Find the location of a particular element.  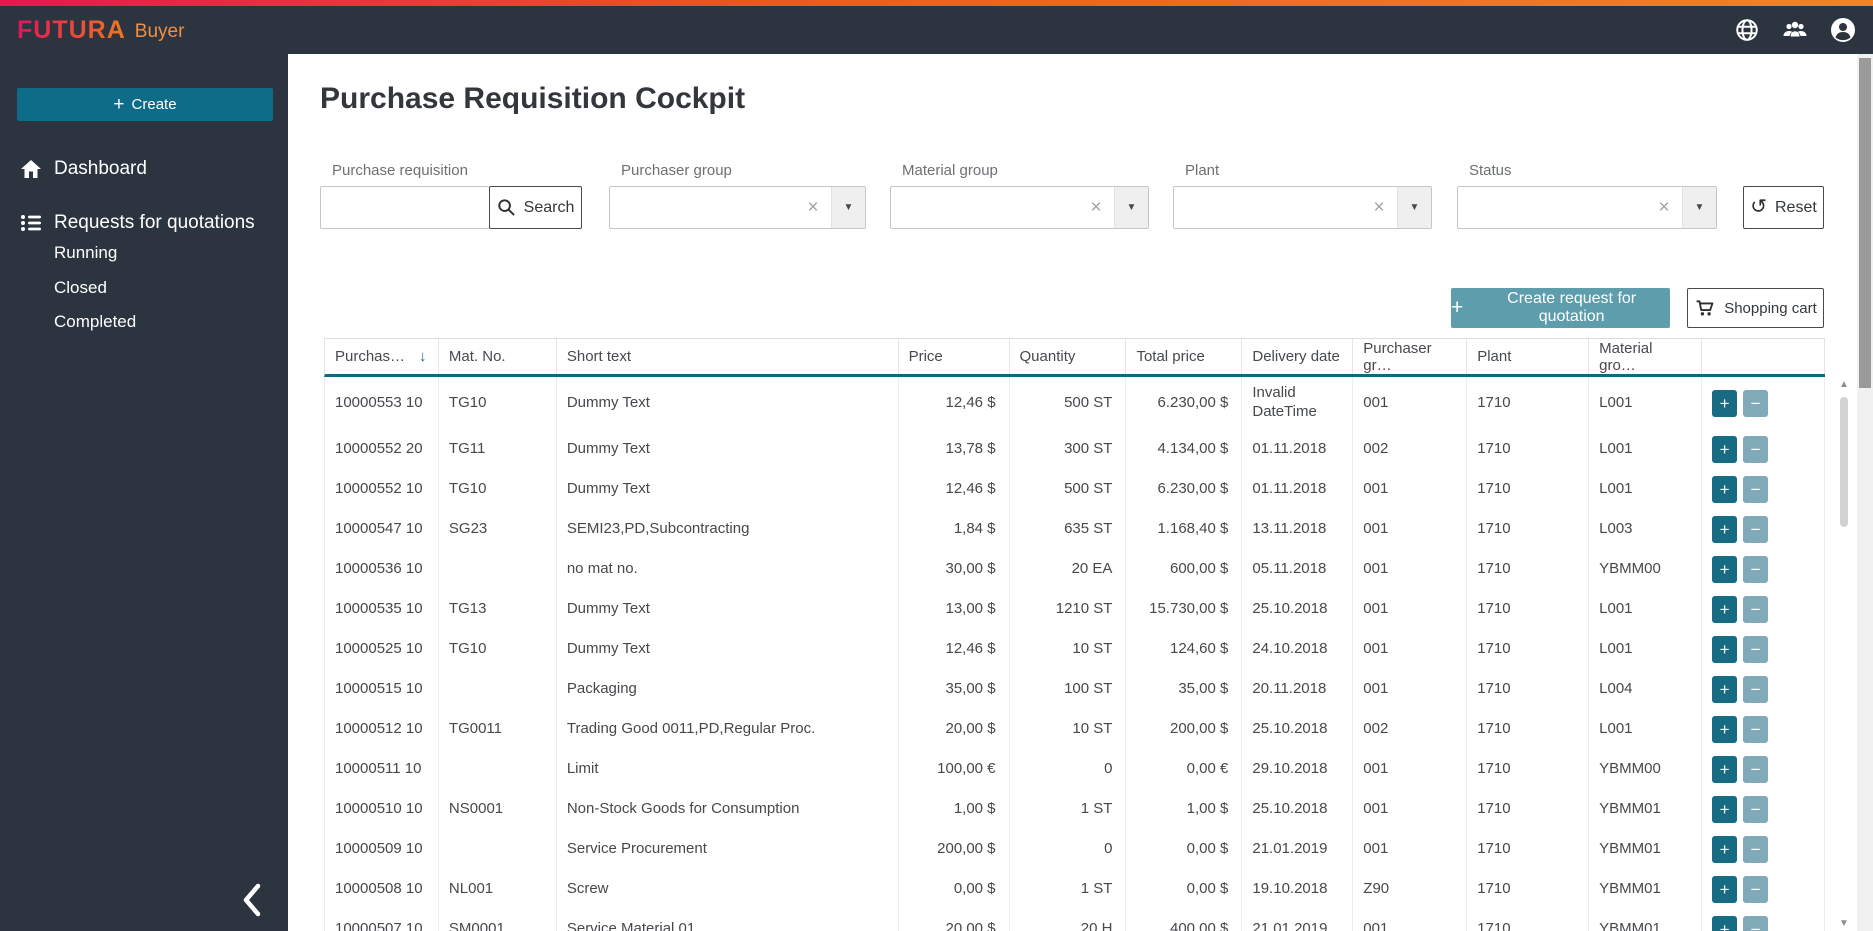

scroll-up-icon: ▲ is located at coordinates (1844, 384).